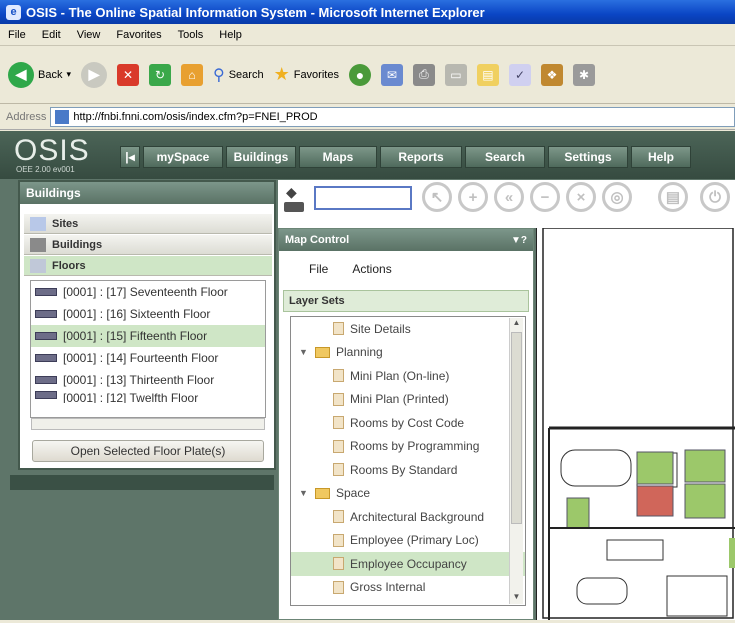  I want to click on menu-tools: Tools, so click(191, 35).